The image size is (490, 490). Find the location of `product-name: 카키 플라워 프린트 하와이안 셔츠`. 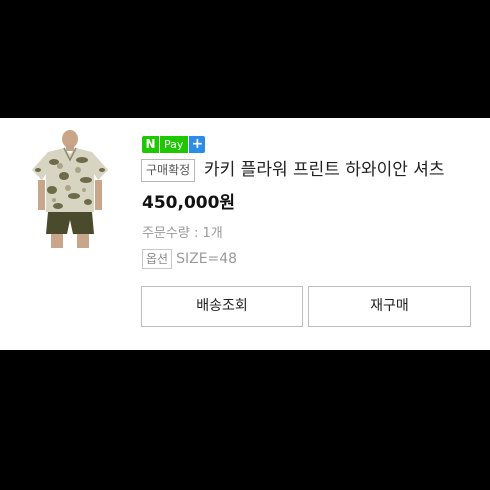

product-name: 카키 플라워 프린트 하와이안 셔츠 is located at coordinates (324, 170).